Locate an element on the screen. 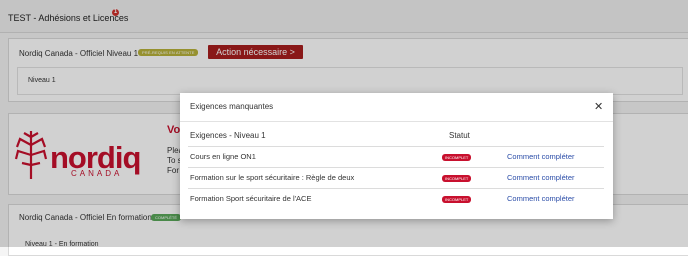 Image resolution: width=688 pixels, height=256 pixels. requirement-label: Cours en ligne ON1 is located at coordinates (223, 156).